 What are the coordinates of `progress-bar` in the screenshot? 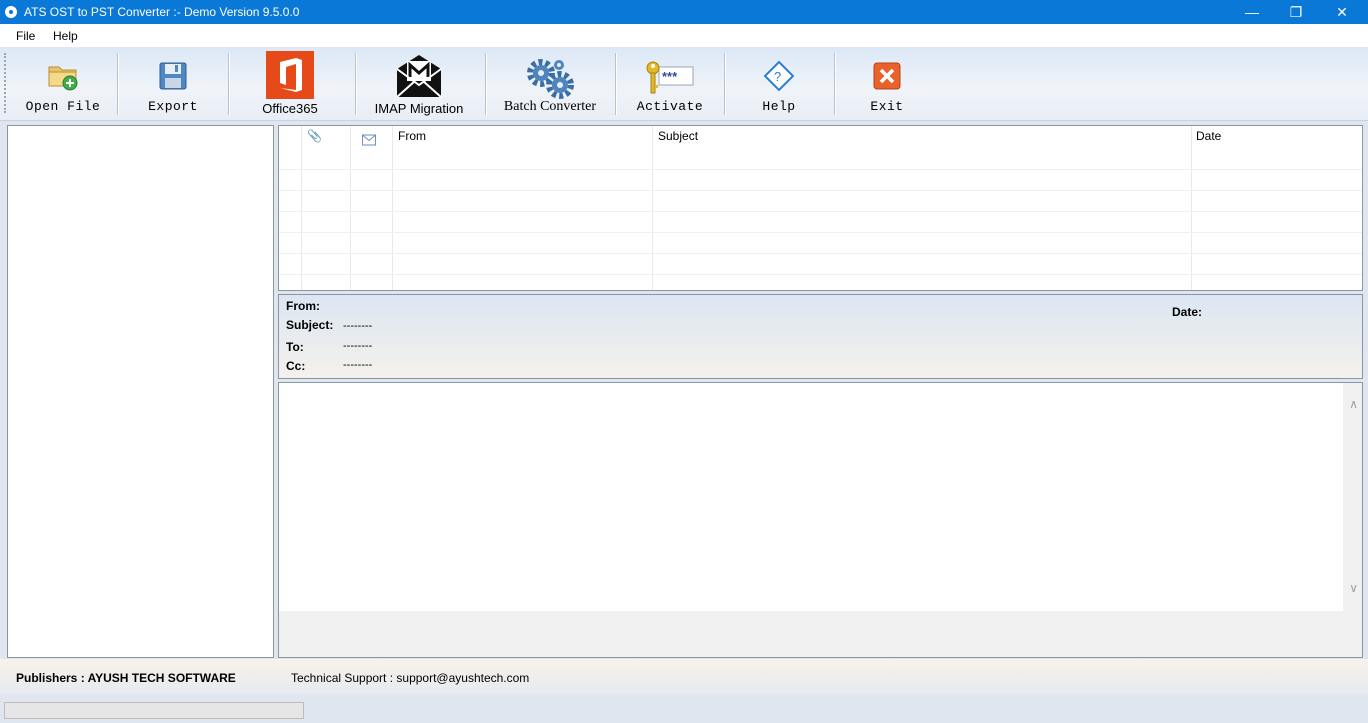 It's located at (154, 710).